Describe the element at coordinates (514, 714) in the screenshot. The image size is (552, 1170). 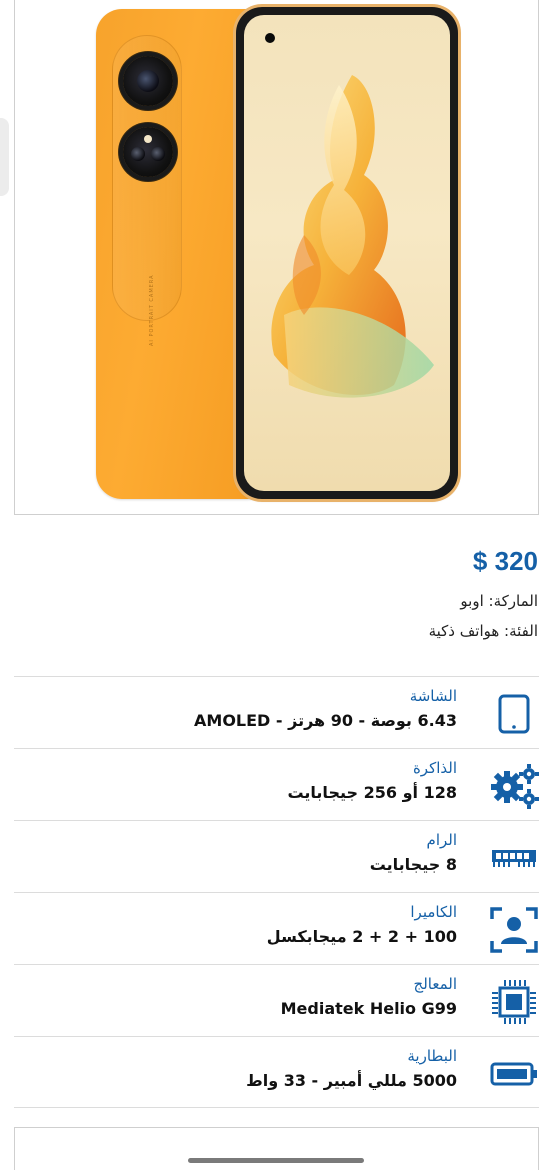
I see `tablet-icon` at that location.